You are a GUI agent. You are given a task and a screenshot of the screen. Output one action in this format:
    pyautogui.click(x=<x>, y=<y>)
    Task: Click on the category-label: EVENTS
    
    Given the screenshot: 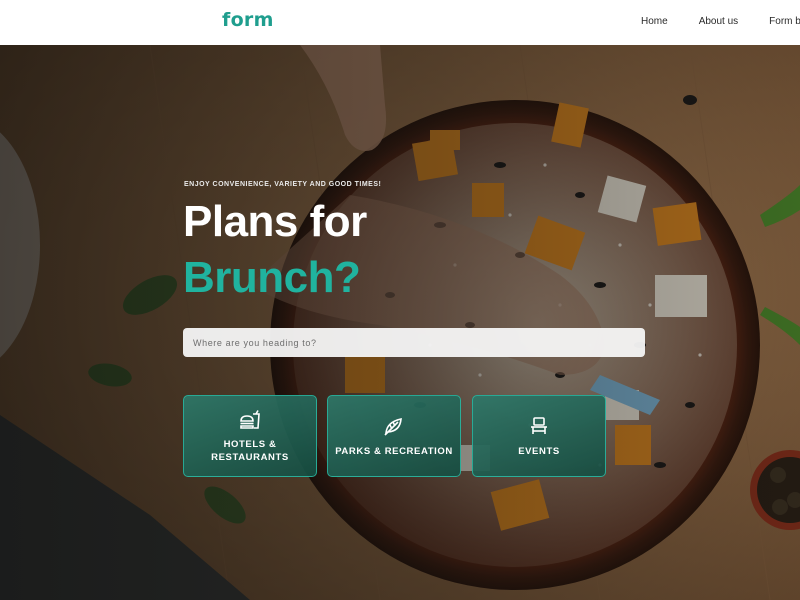 What is the action you would take?
    pyautogui.click(x=539, y=451)
    